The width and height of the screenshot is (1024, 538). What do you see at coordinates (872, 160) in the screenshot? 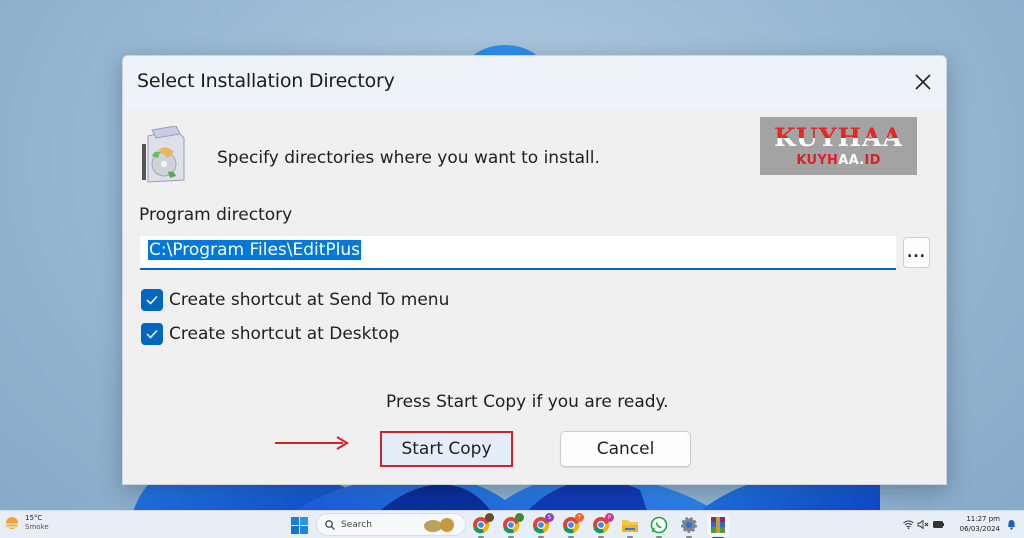
I see `logo-sub-part3: ID` at bounding box center [872, 160].